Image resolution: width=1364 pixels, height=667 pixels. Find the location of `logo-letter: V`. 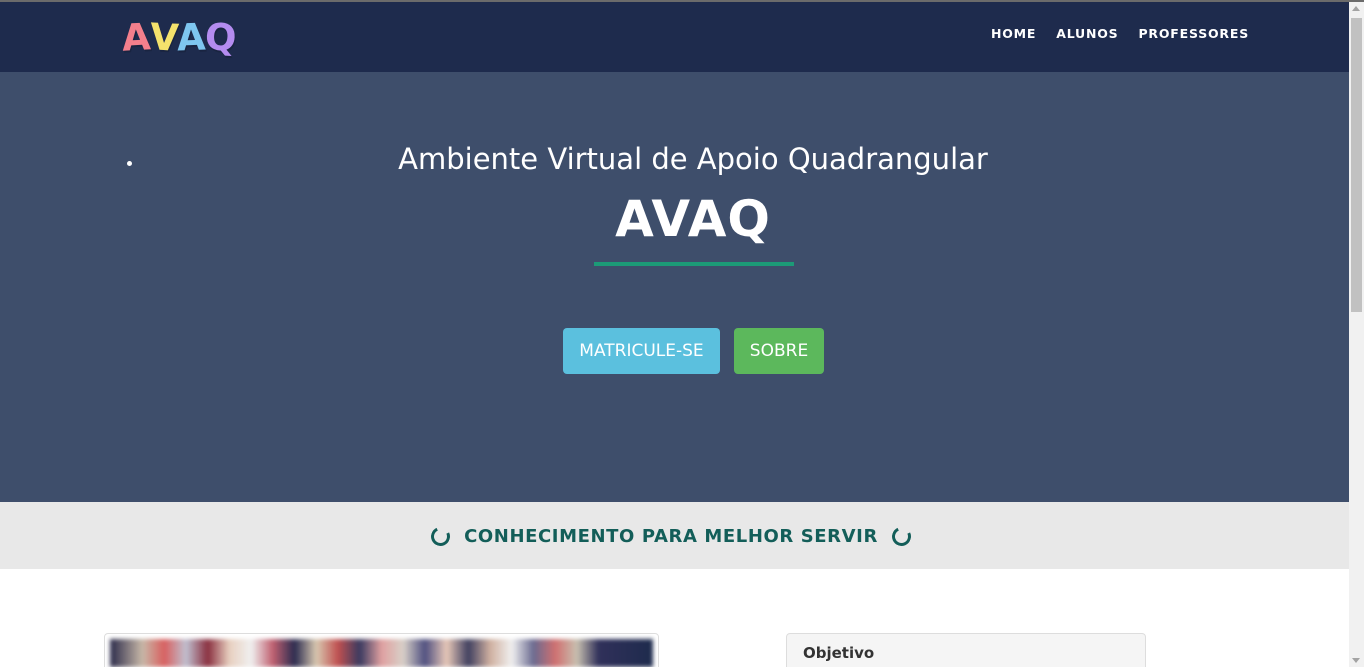

logo-letter: V is located at coordinates (163, 37).